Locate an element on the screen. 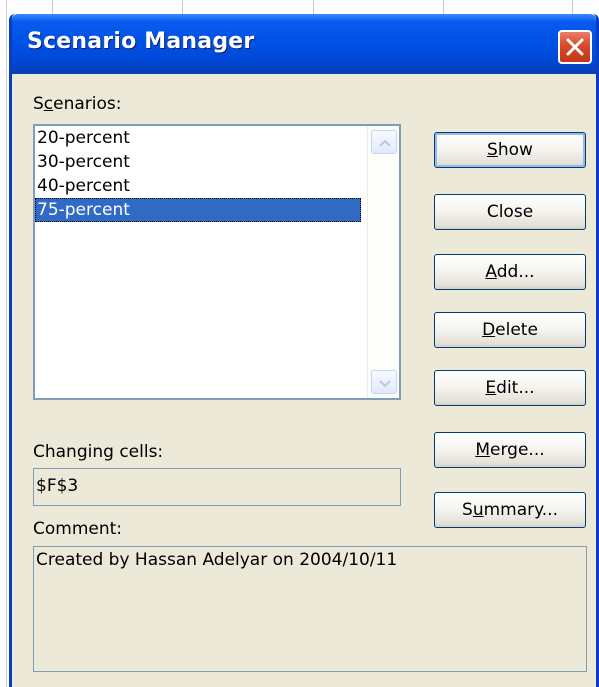 This screenshot has height=687, width=599. list-item: 20-percent is located at coordinates (198, 138).